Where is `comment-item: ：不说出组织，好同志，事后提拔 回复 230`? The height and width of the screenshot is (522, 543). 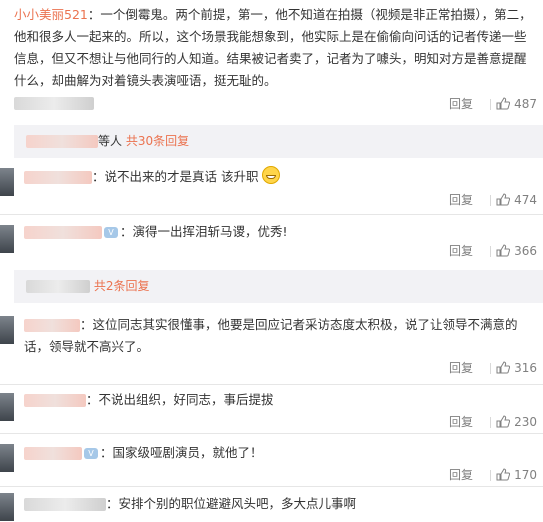 comment-item: ：不说出组织，好同志，事后提拔 回复 230 is located at coordinates (271, 408).